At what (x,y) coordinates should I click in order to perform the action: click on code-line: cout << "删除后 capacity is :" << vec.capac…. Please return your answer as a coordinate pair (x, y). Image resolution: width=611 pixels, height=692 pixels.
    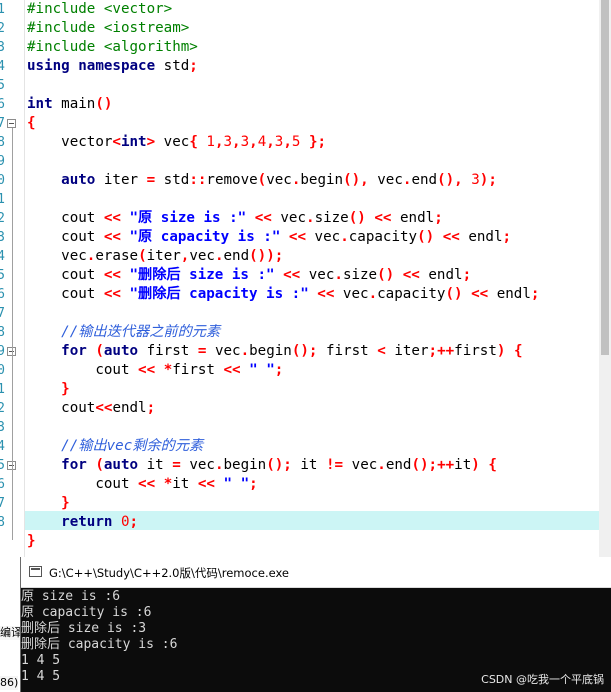
    Looking at the image, I should click on (283, 294).